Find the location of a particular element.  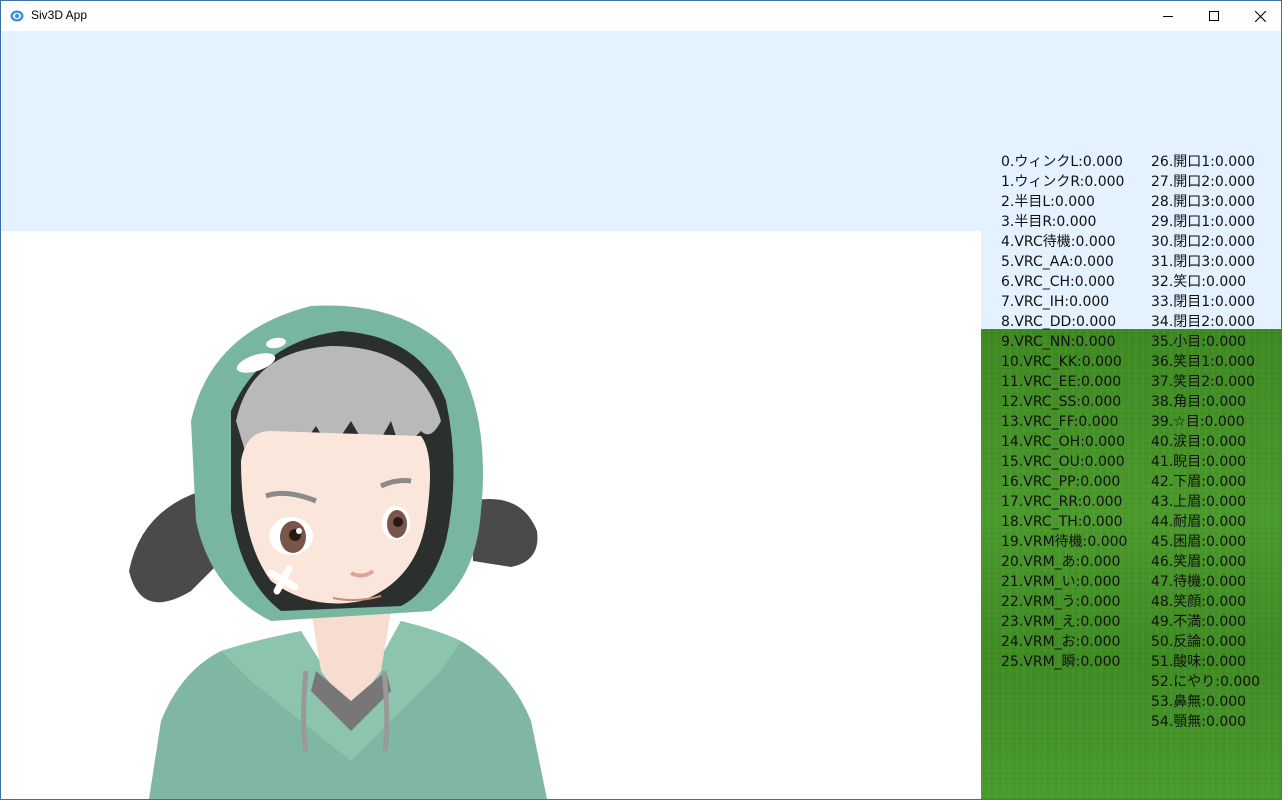

morph-value: 34.閉目2:0.000 is located at coordinates (1203, 322).